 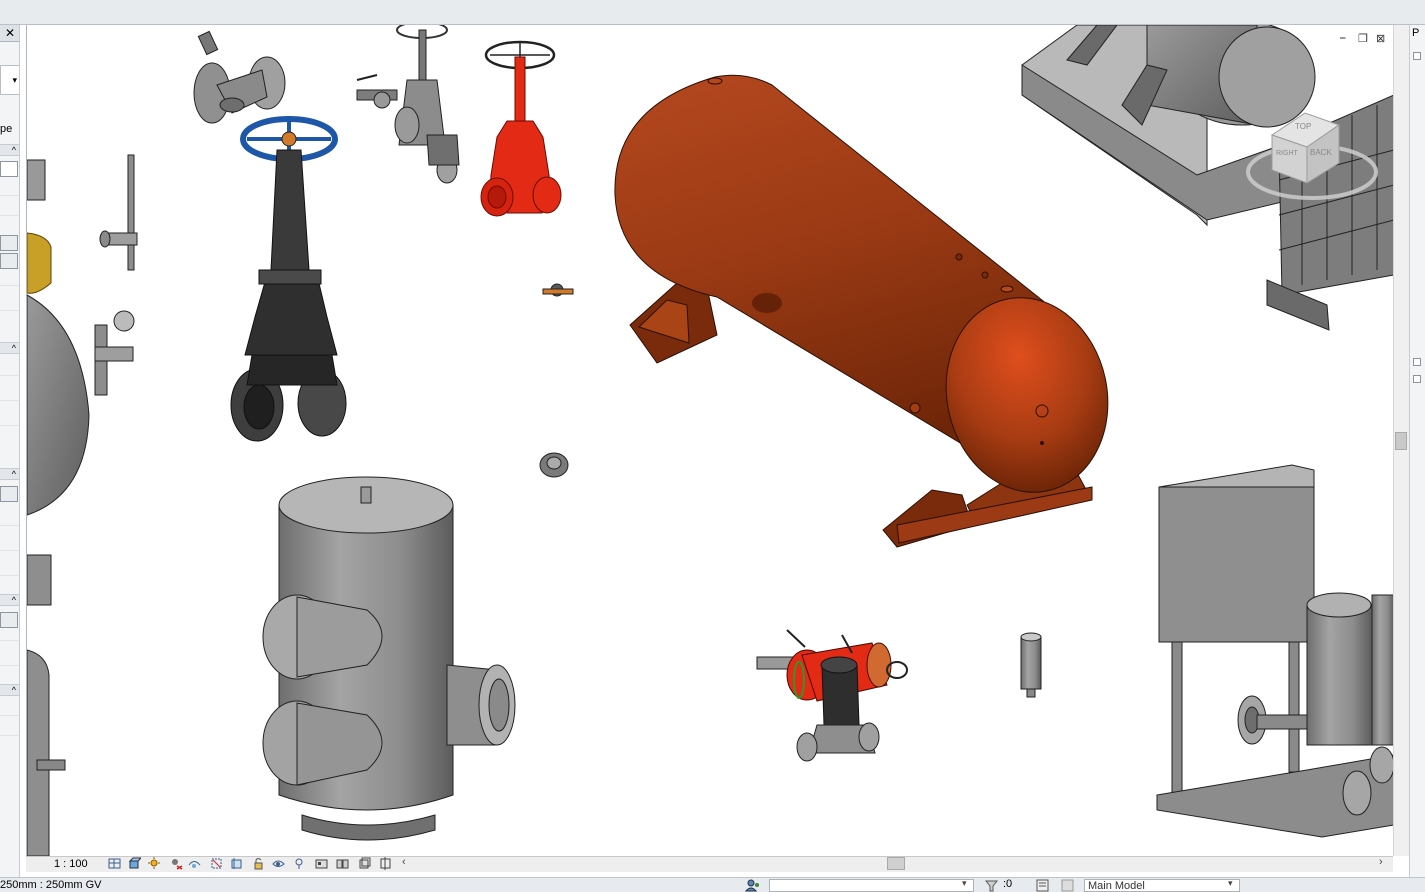 What do you see at coordinates (1343, 39) in the screenshot?
I see `minimize-view-button: ⎯` at bounding box center [1343, 39].